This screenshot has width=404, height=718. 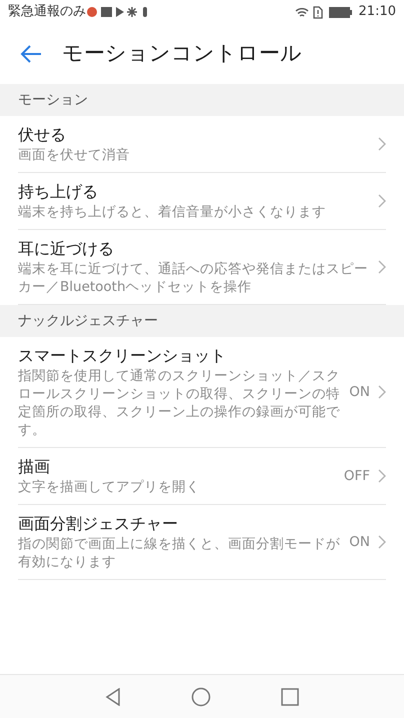 What do you see at coordinates (66, 249) in the screenshot?
I see `row-title: 耳に近づける` at bounding box center [66, 249].